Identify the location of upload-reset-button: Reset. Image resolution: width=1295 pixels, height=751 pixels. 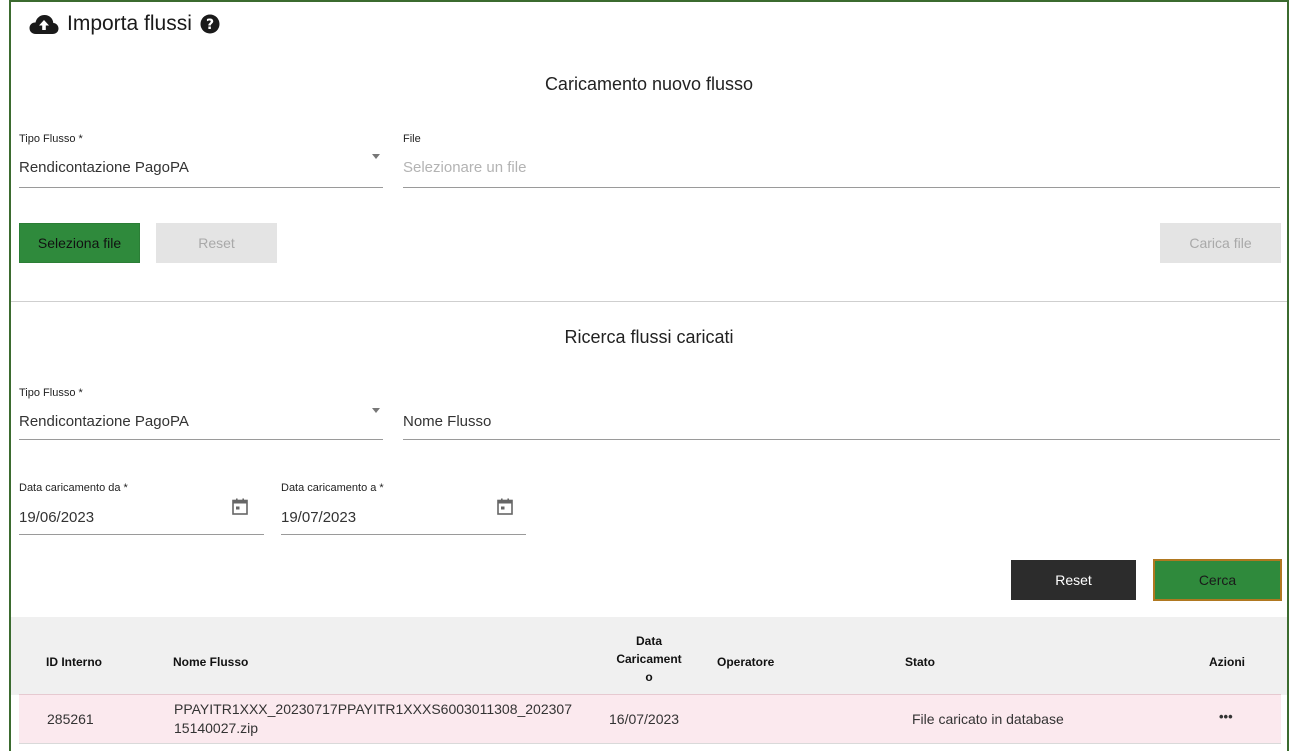
(216, 243).